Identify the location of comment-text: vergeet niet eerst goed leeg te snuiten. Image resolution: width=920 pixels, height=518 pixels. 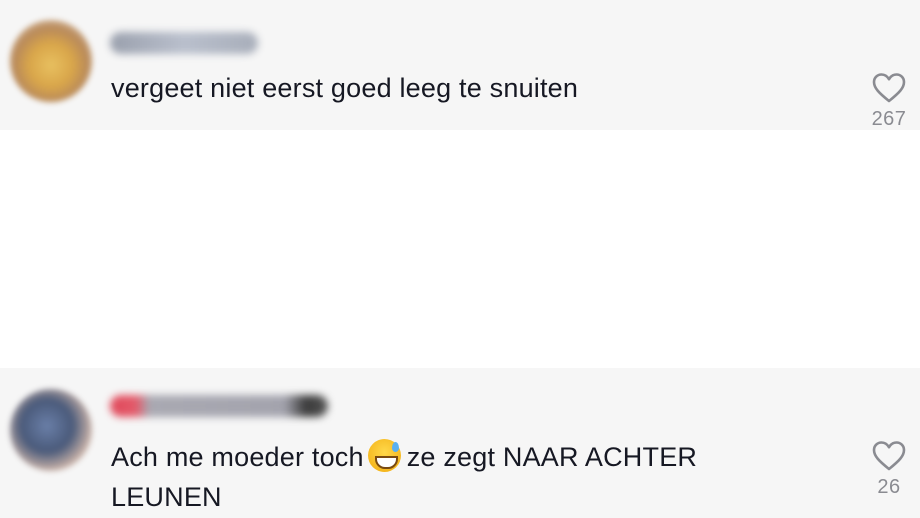
(345, 88).